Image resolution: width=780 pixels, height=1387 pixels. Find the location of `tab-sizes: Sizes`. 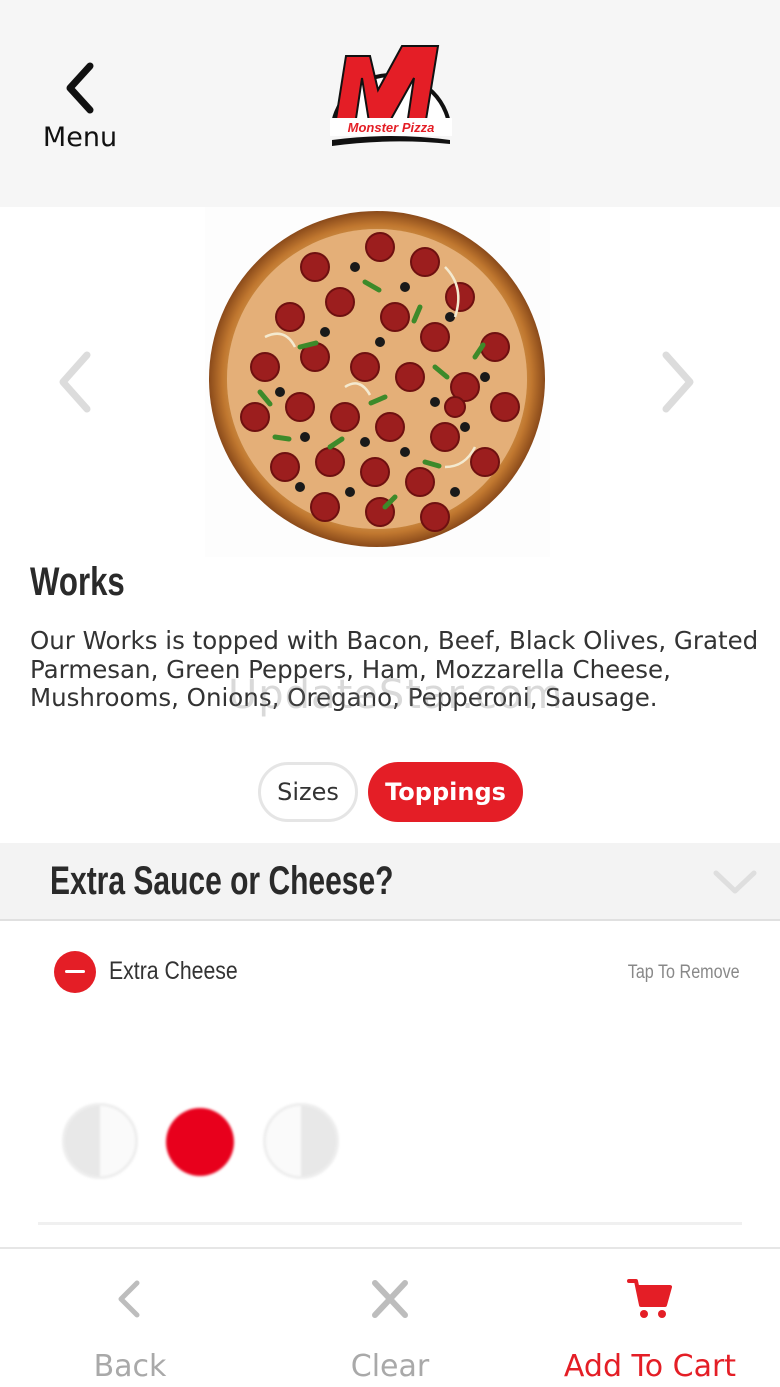

tab-sizes: Sizes is located at coordinates (308, 792).